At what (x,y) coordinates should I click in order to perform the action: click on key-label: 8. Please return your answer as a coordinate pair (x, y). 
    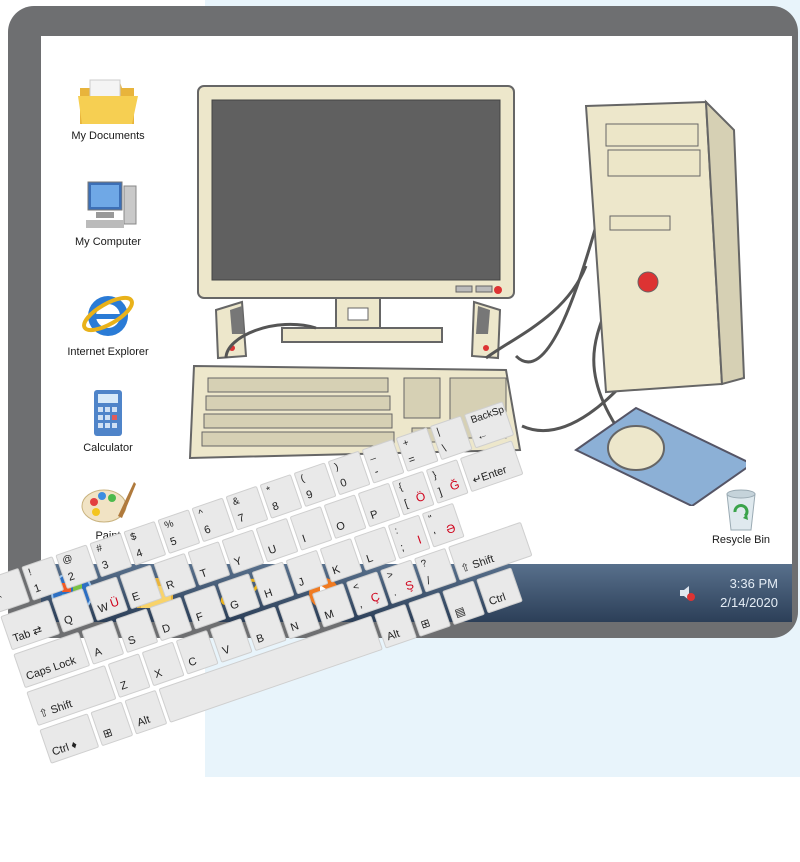
    Looking at the image, I should click on (275, 507).